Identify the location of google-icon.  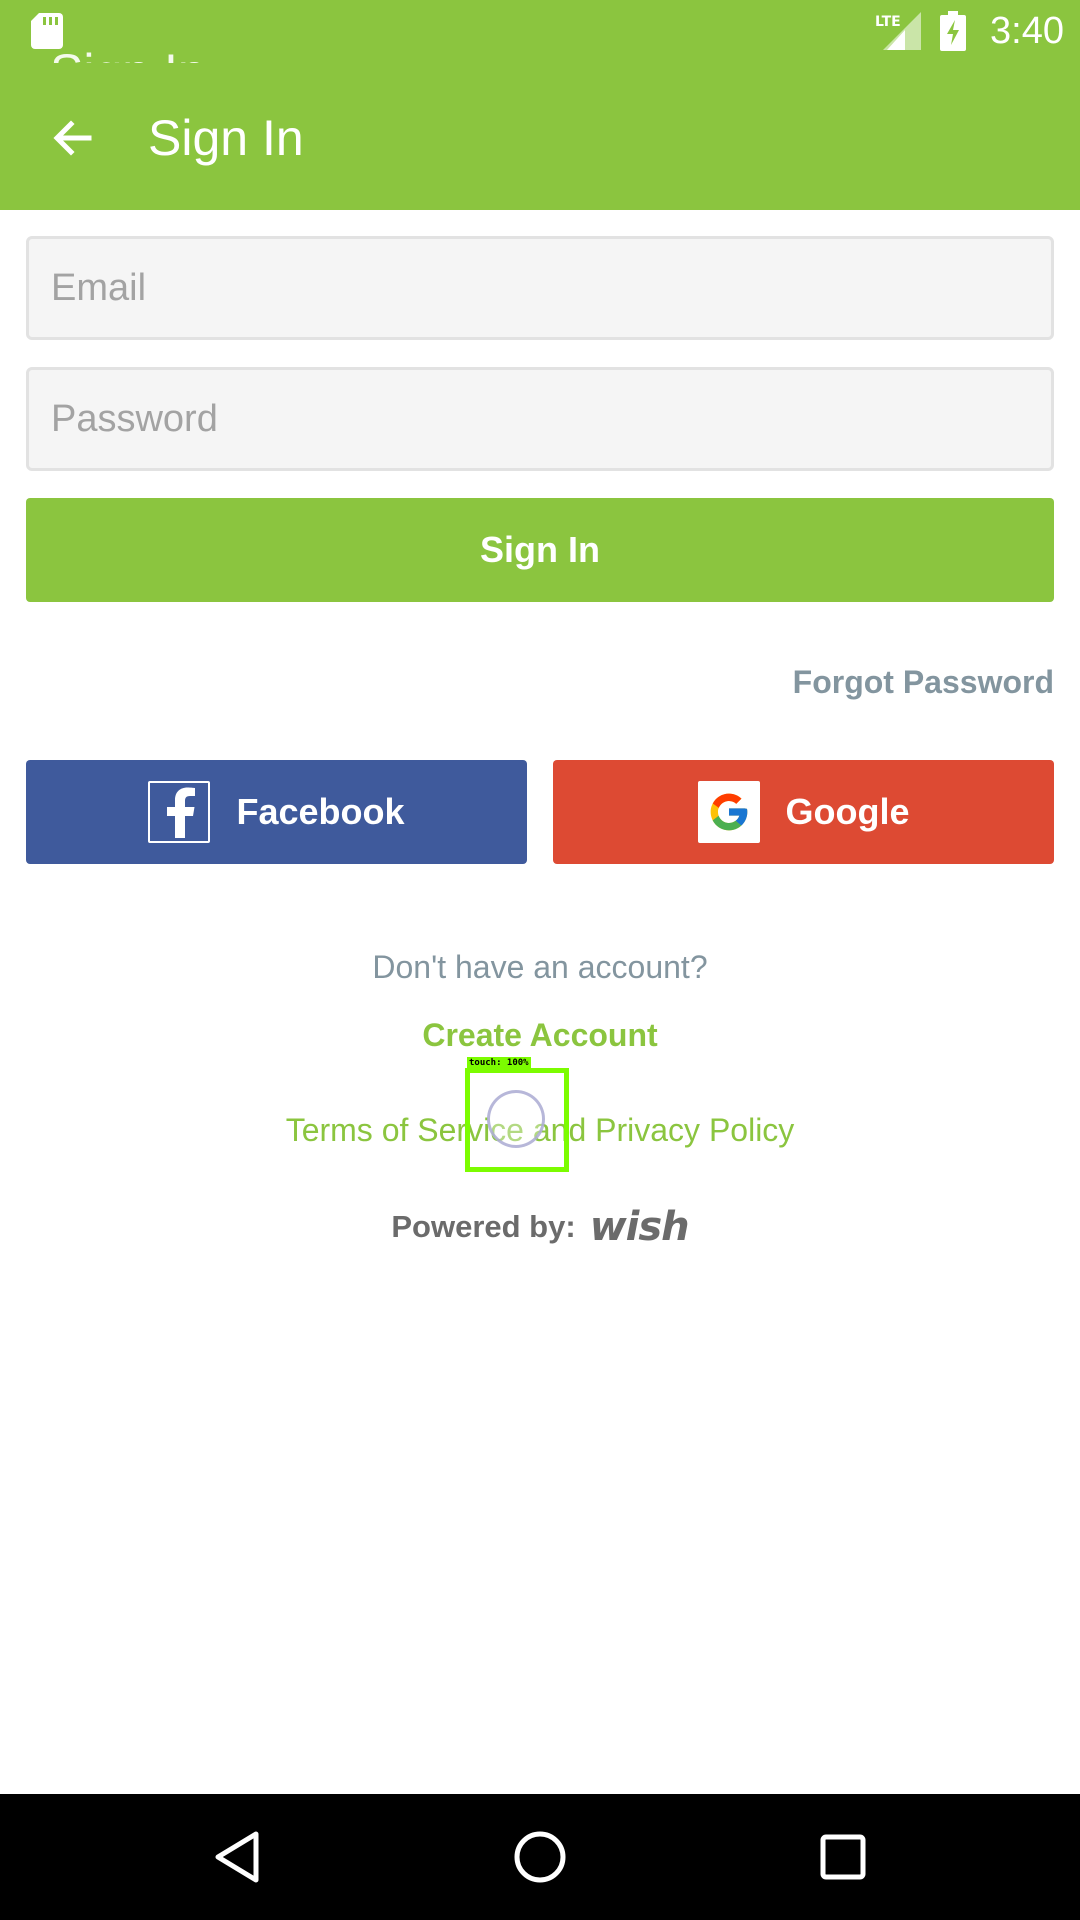
(728, 812).